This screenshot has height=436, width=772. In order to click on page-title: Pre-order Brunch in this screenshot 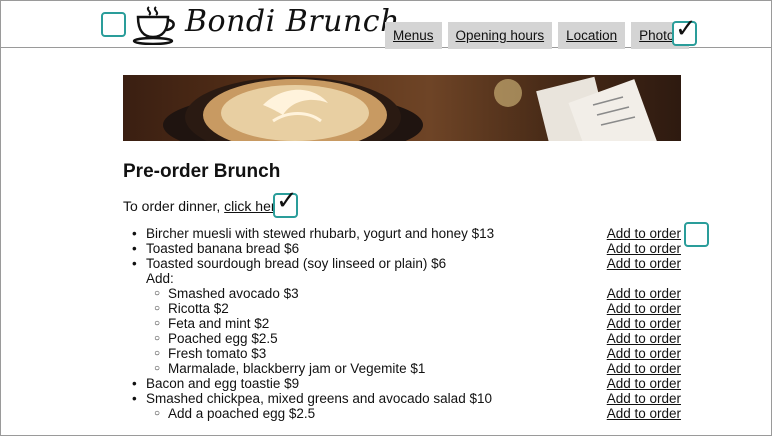, I will do `click(202, 171)`.